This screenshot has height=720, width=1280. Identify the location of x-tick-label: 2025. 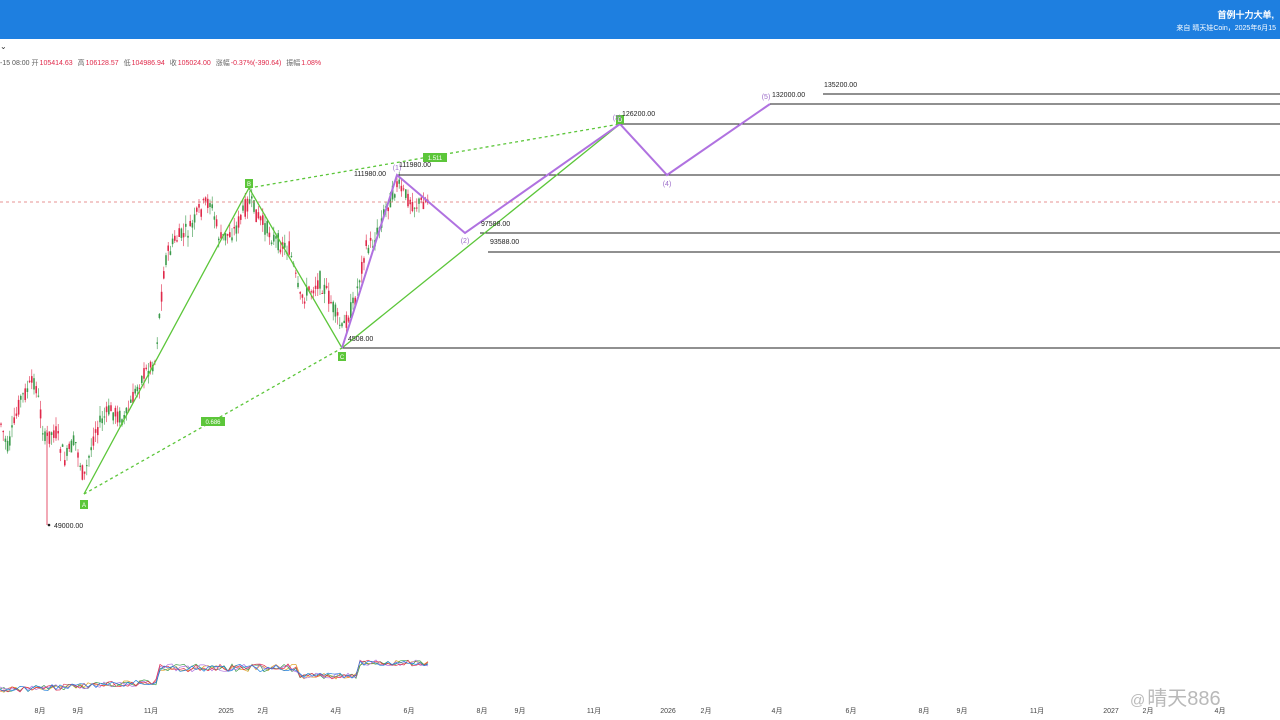
(226, 711).